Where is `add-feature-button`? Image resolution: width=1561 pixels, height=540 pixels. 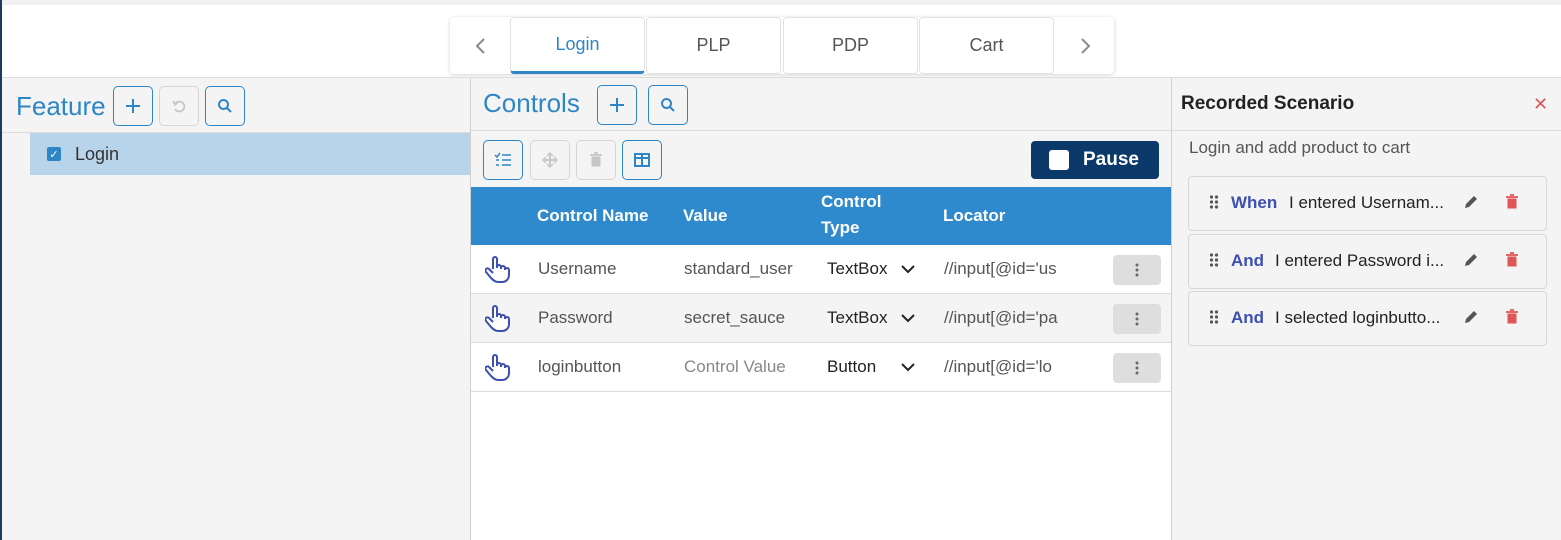 add-feature-button is located at coordinates (133, 106).